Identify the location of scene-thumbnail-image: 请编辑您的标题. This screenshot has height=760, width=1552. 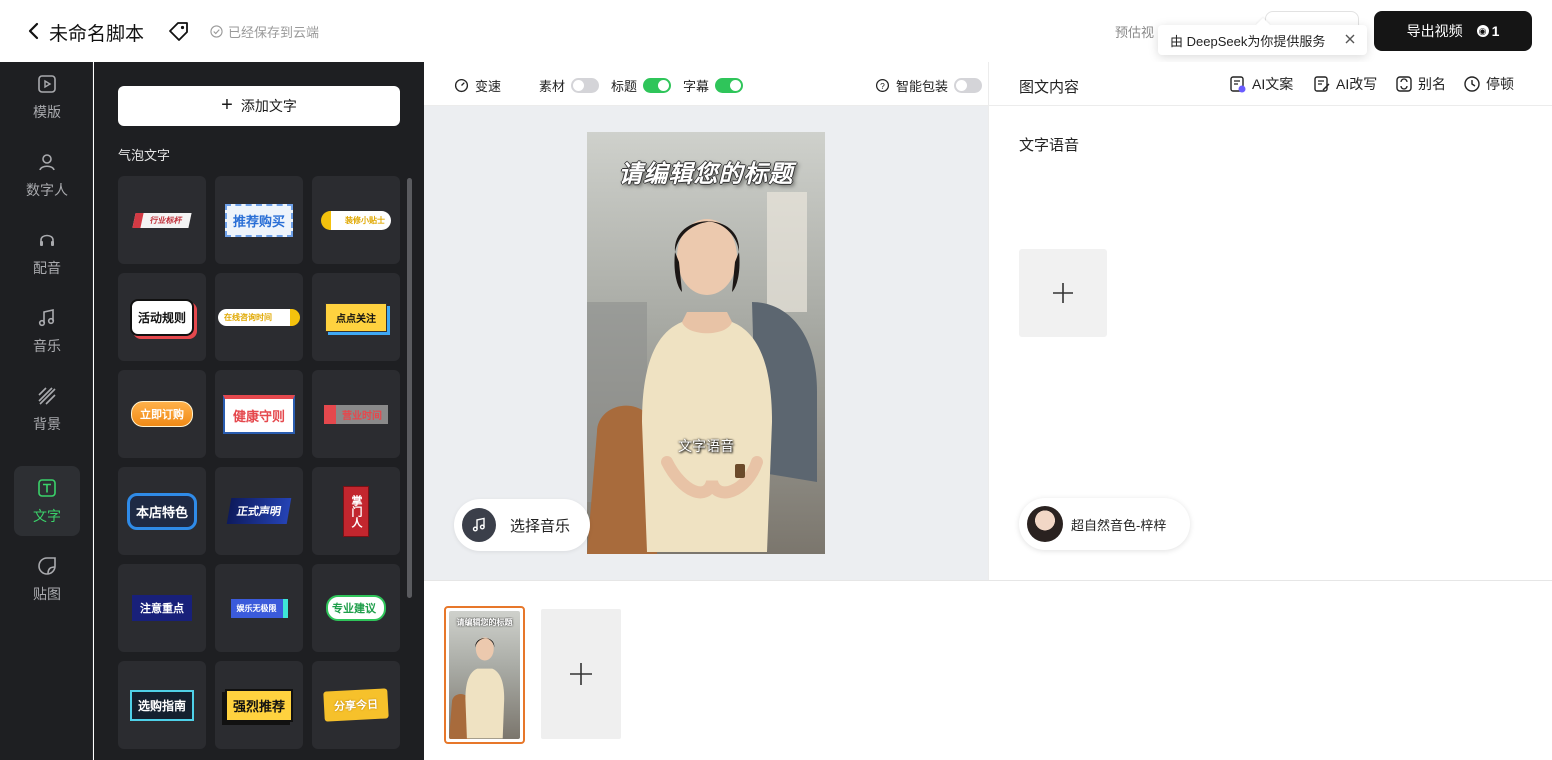
(484, 675).